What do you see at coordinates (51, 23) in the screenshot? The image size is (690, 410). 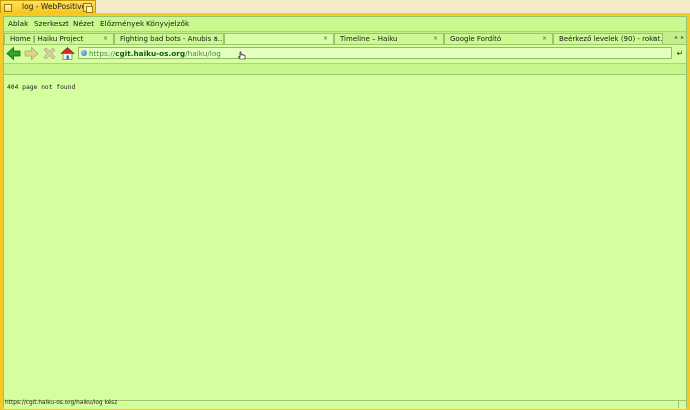 I see `menu-szerkeszt: Szerkeszt` at bounding box center [51, 23].